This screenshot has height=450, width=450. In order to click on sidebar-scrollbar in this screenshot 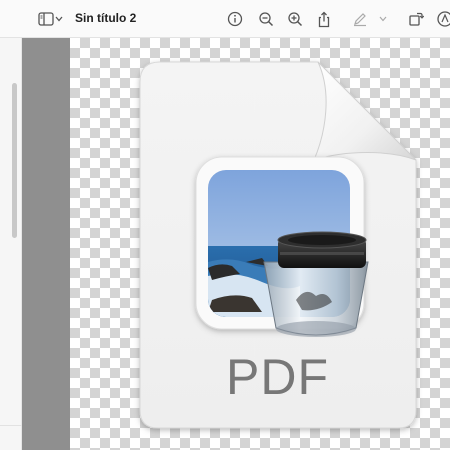, I will do `click(14, 160)`.